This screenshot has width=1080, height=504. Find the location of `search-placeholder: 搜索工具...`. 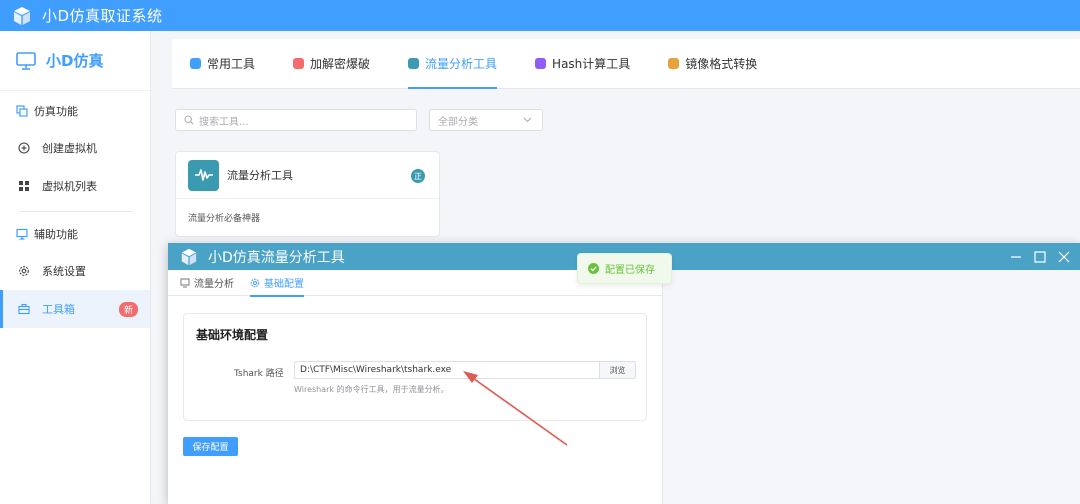

search-placeholder: 搜索工具... is located at coordinates (224, 122).